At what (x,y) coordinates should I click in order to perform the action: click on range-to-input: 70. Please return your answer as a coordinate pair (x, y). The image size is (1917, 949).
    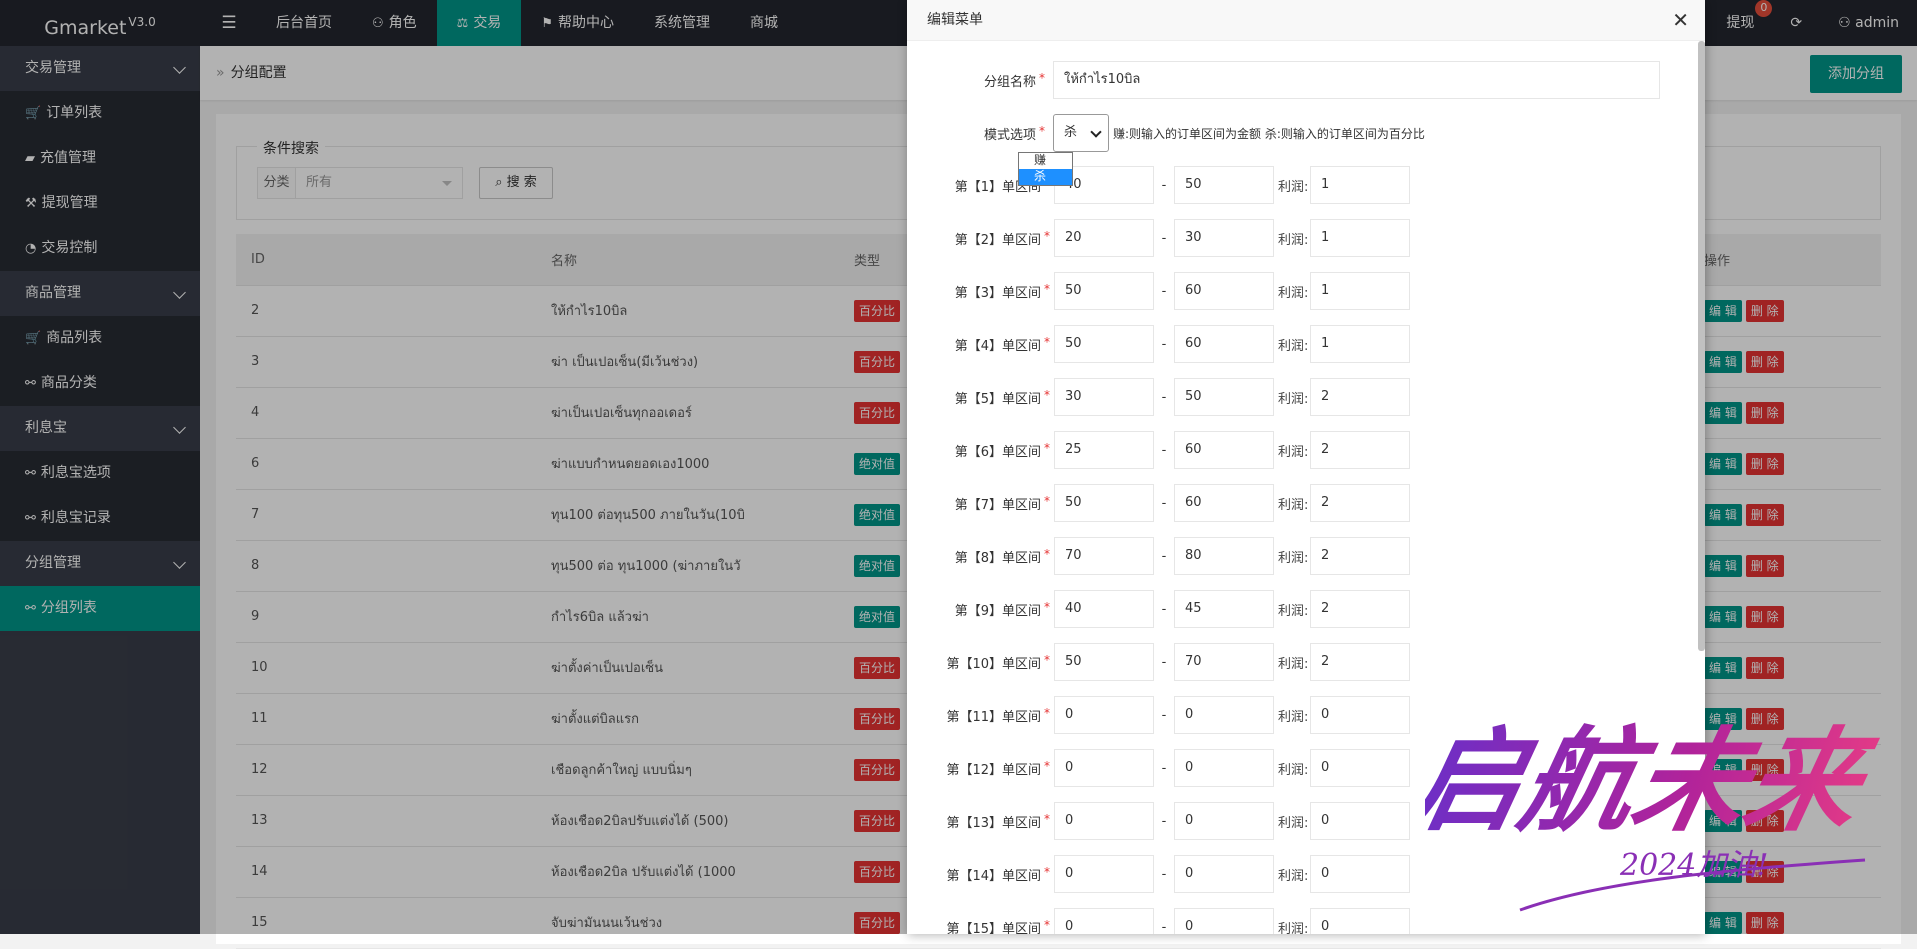
    Looking at the image, I should click on (1224, 662).